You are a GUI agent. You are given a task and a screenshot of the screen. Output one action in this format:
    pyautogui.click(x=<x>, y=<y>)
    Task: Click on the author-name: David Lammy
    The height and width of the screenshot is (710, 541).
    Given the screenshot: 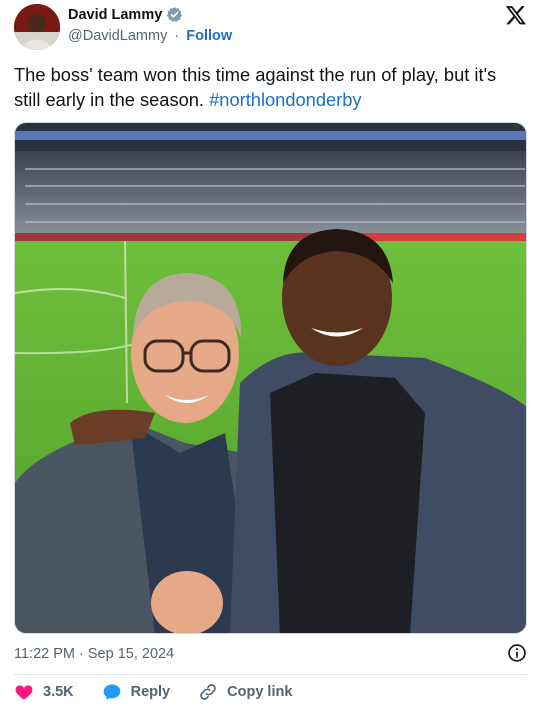 What is the action you would take?
    pyautogui.click(x=115, y=15)
    